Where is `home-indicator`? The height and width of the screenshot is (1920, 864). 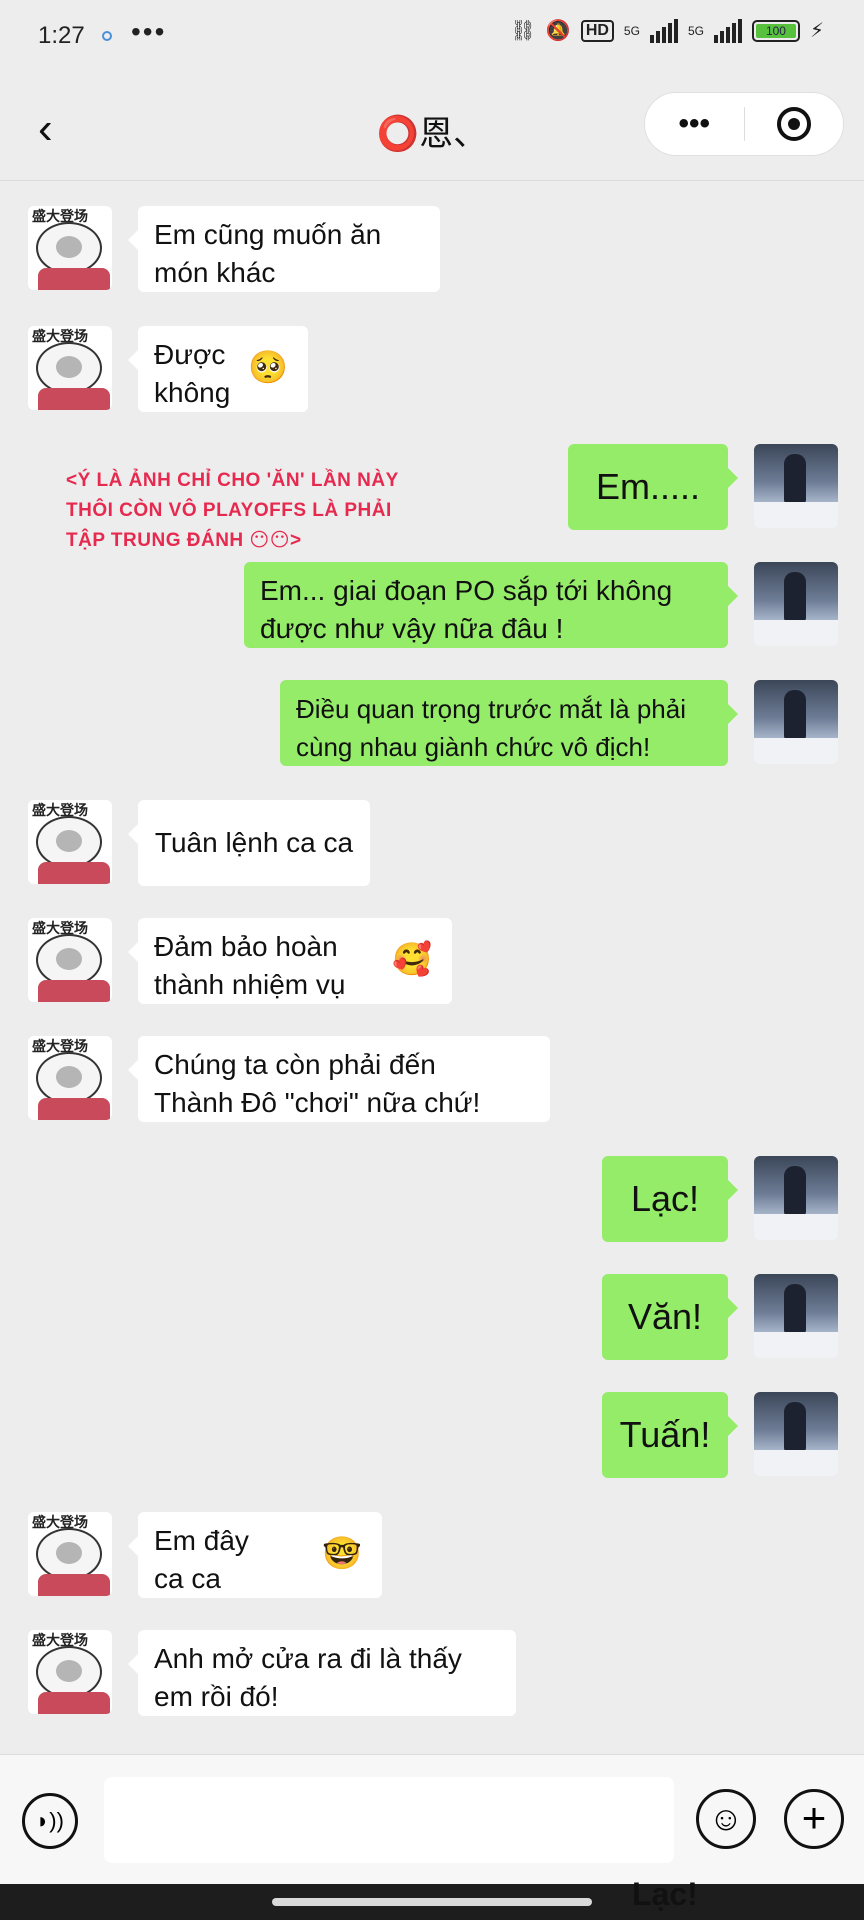 home-indicator is located at coordinates (432, 1902).